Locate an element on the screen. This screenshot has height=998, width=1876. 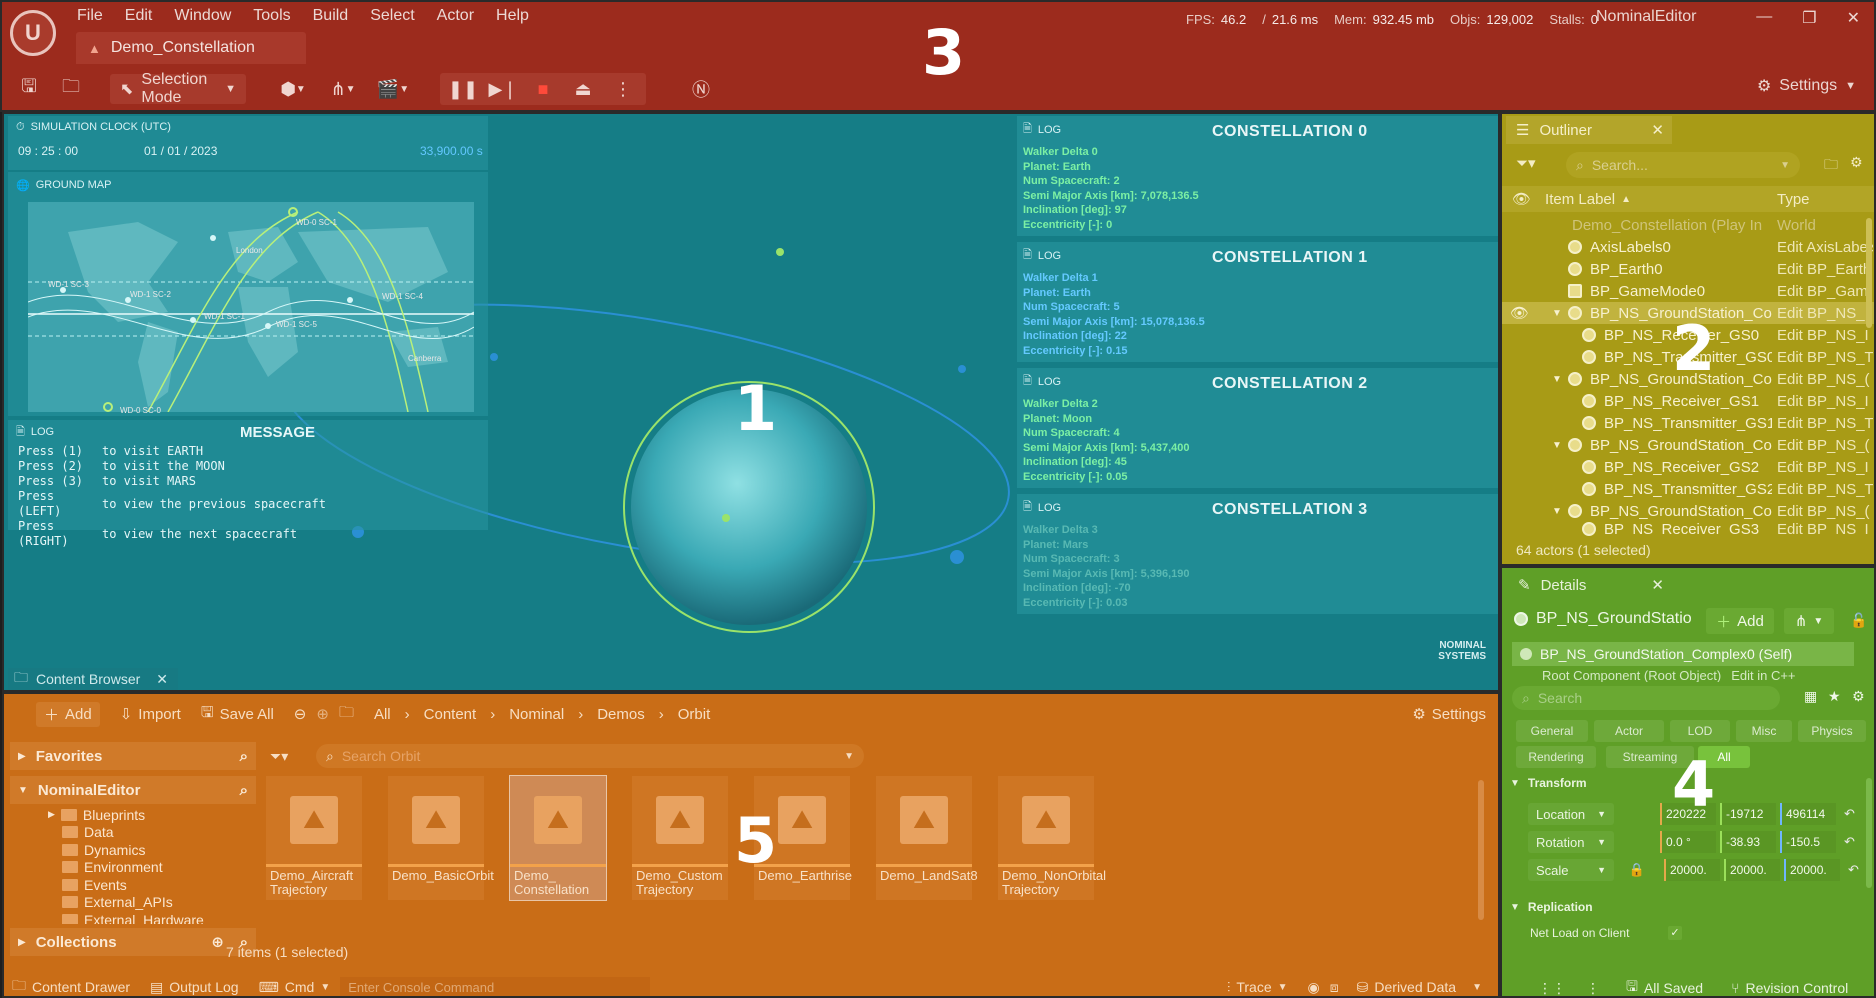
settings-button: ⚙ Settings ▼ is located at coordinates (1806, 86).